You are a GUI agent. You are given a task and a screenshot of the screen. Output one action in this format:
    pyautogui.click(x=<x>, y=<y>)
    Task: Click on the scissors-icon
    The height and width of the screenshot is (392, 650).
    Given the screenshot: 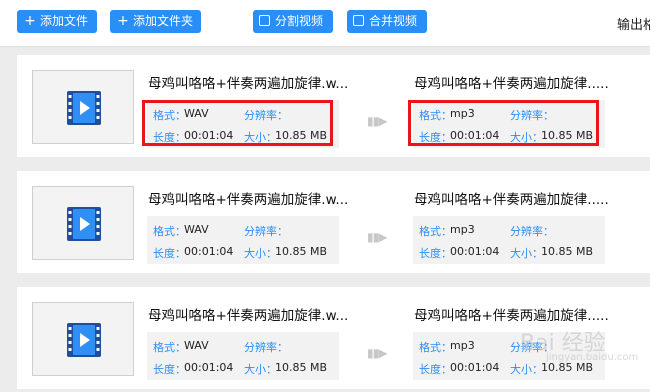 What is the action you would take?
    pyautogui.click(x=264, y=20)
    